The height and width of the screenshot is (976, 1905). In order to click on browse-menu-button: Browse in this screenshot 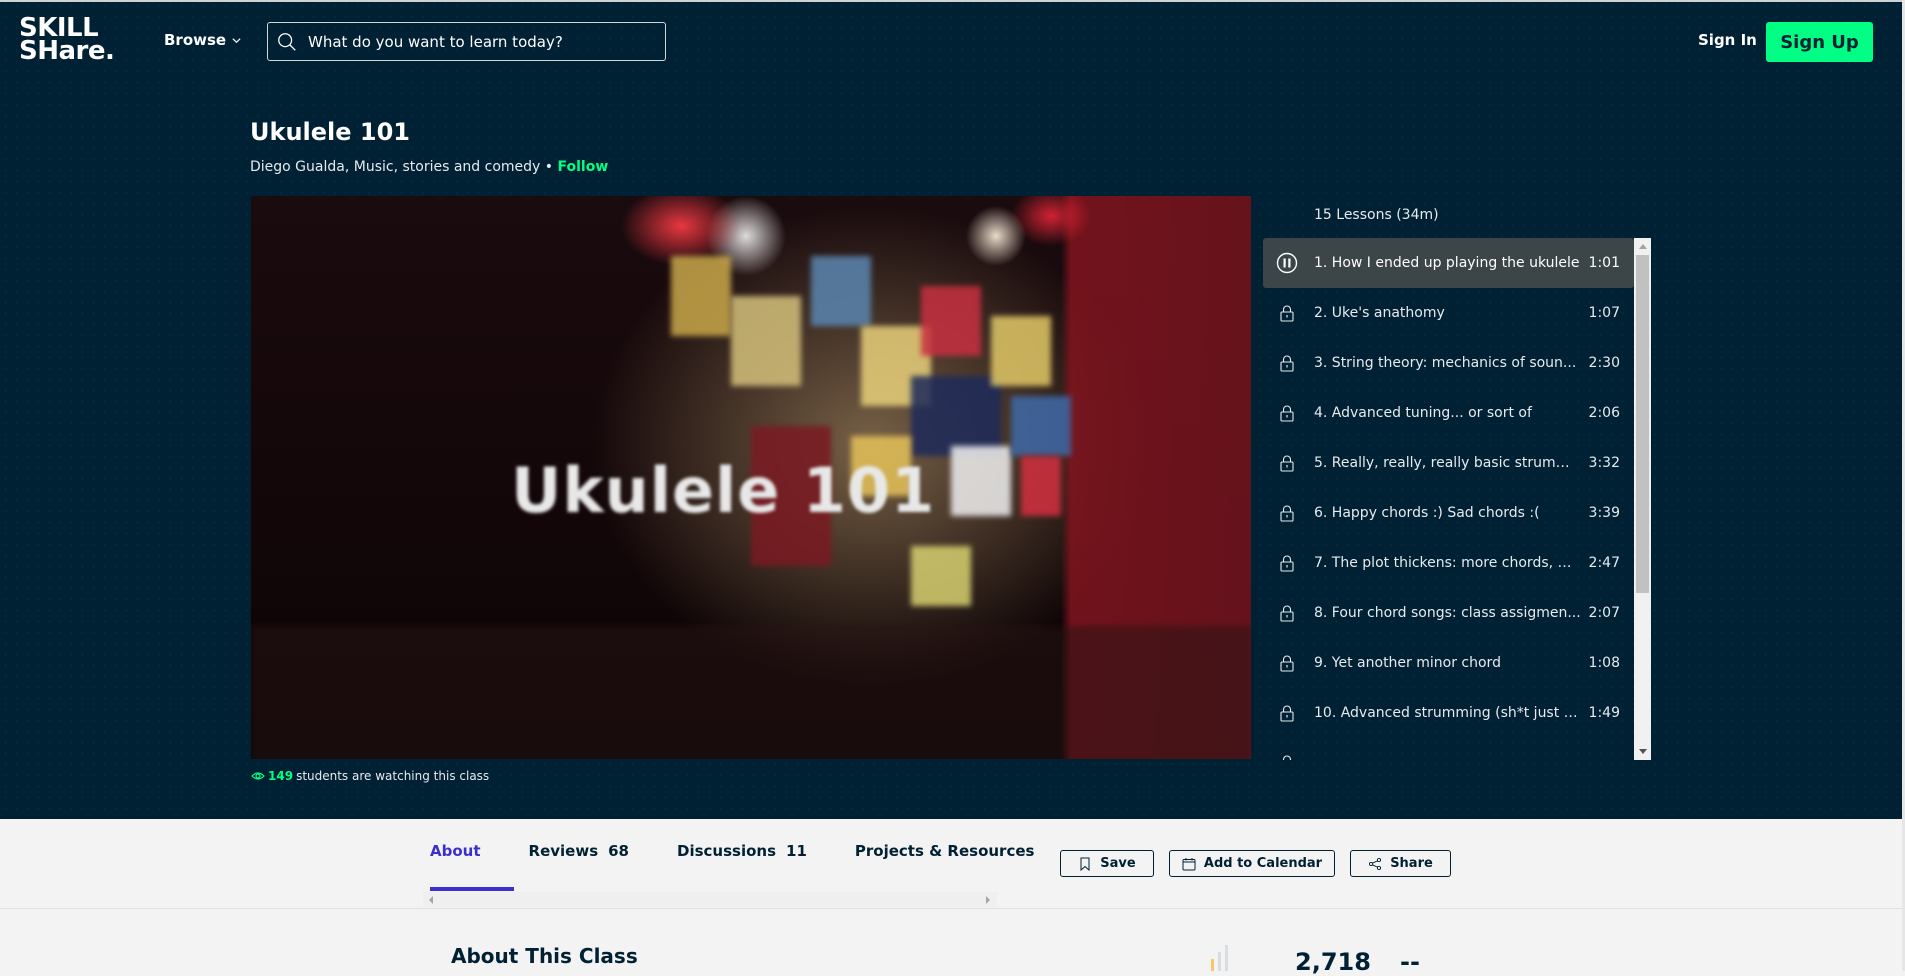, I will do `click(203, 40)`.